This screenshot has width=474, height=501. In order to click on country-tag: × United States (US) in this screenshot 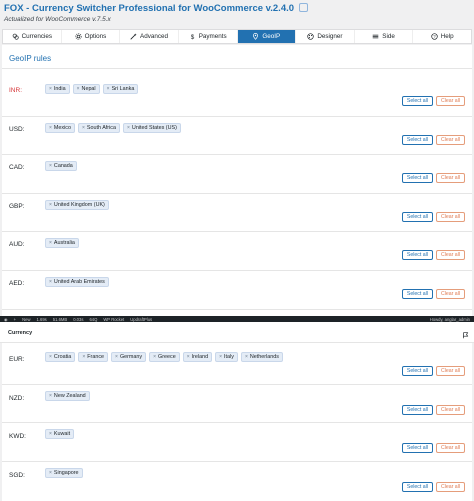, I will do `click(152, 127)`.